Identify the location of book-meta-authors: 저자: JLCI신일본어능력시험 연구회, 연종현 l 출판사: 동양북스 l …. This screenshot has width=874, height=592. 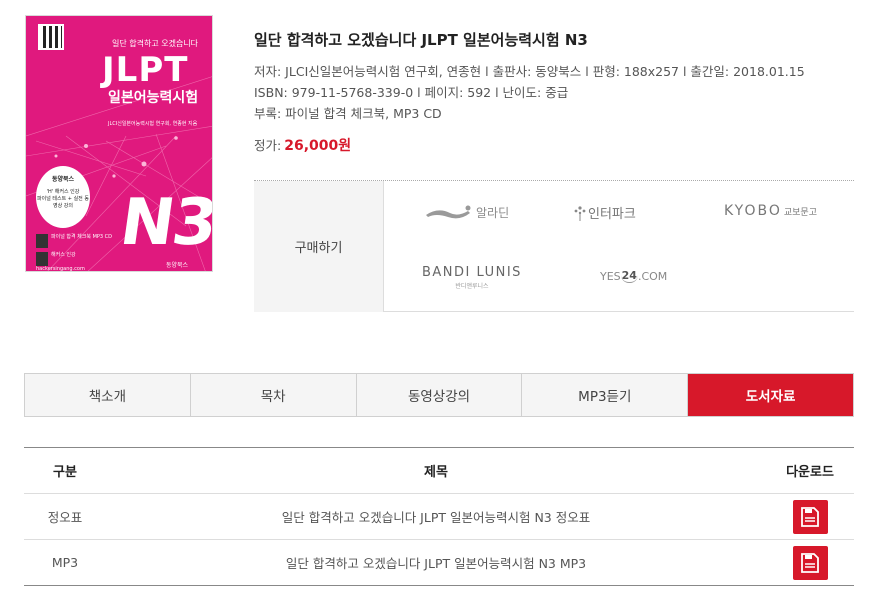
(529, 71).